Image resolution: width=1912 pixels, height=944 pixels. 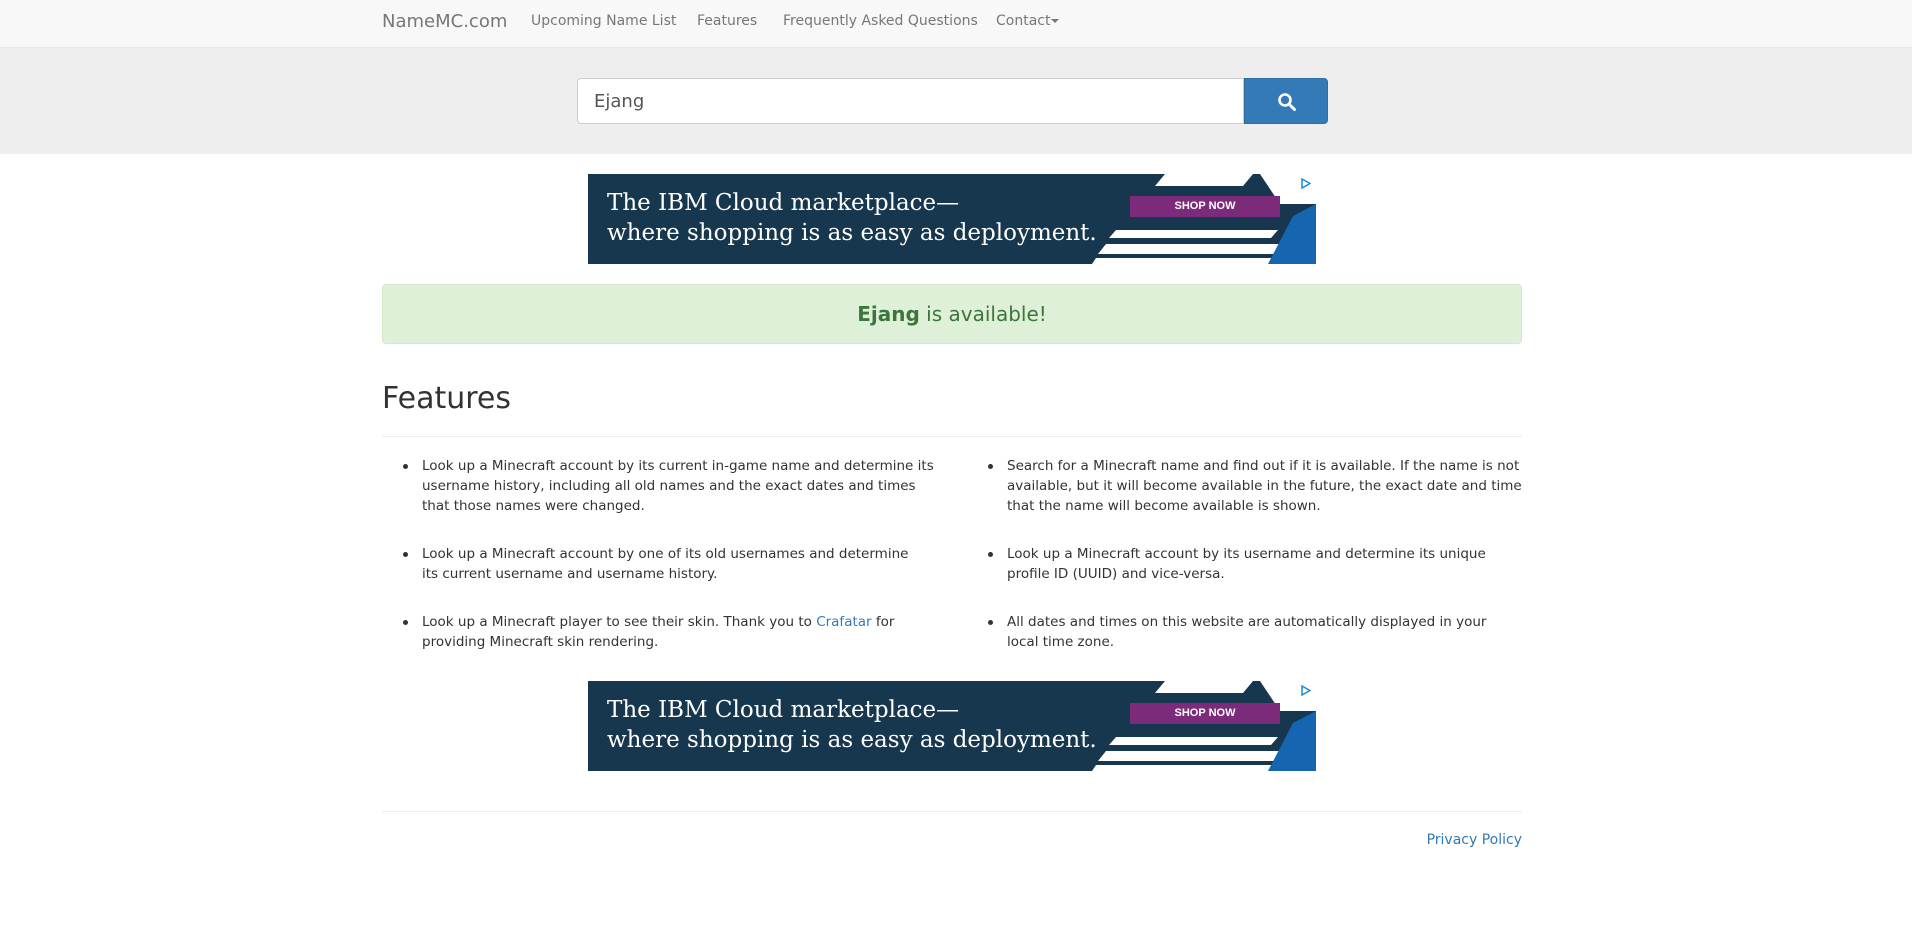 What do you see at coordinates (983, 314) in the screenshot?
I see `alert-message: is available!` at bounding box center [983, 314].